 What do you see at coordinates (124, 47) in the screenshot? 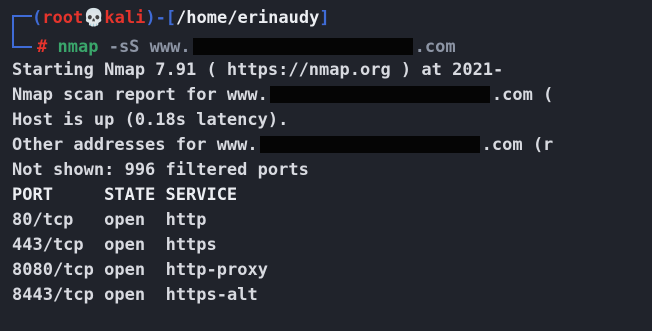
I see `command-flag: -sS` at bounding box center [124, 47].